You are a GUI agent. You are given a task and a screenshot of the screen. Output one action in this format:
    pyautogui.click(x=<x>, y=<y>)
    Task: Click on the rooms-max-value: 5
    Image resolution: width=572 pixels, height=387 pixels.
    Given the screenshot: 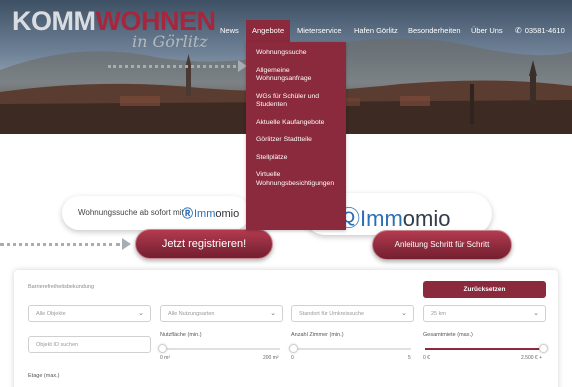 What is the action you would take?
    pyautogui.click(x=409, y=358)
    